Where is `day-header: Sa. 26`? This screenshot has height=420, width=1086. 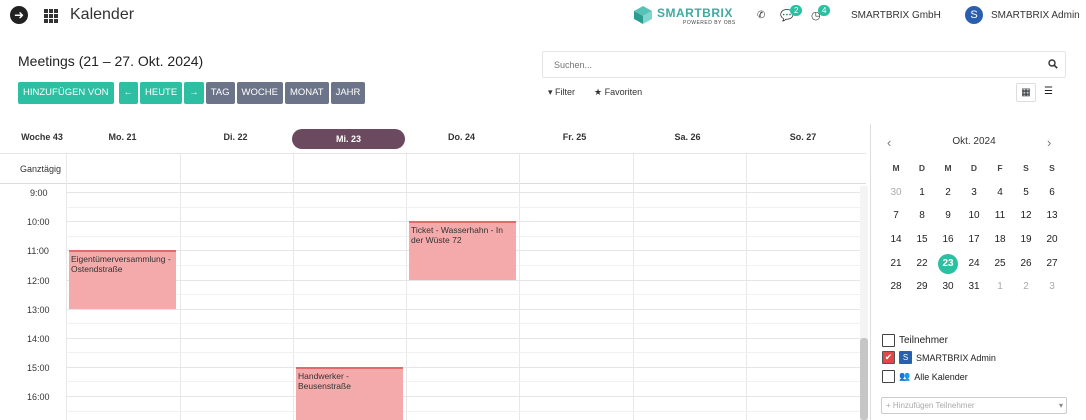 day-header: Sa. 26 is located at coordinates (687, 139).